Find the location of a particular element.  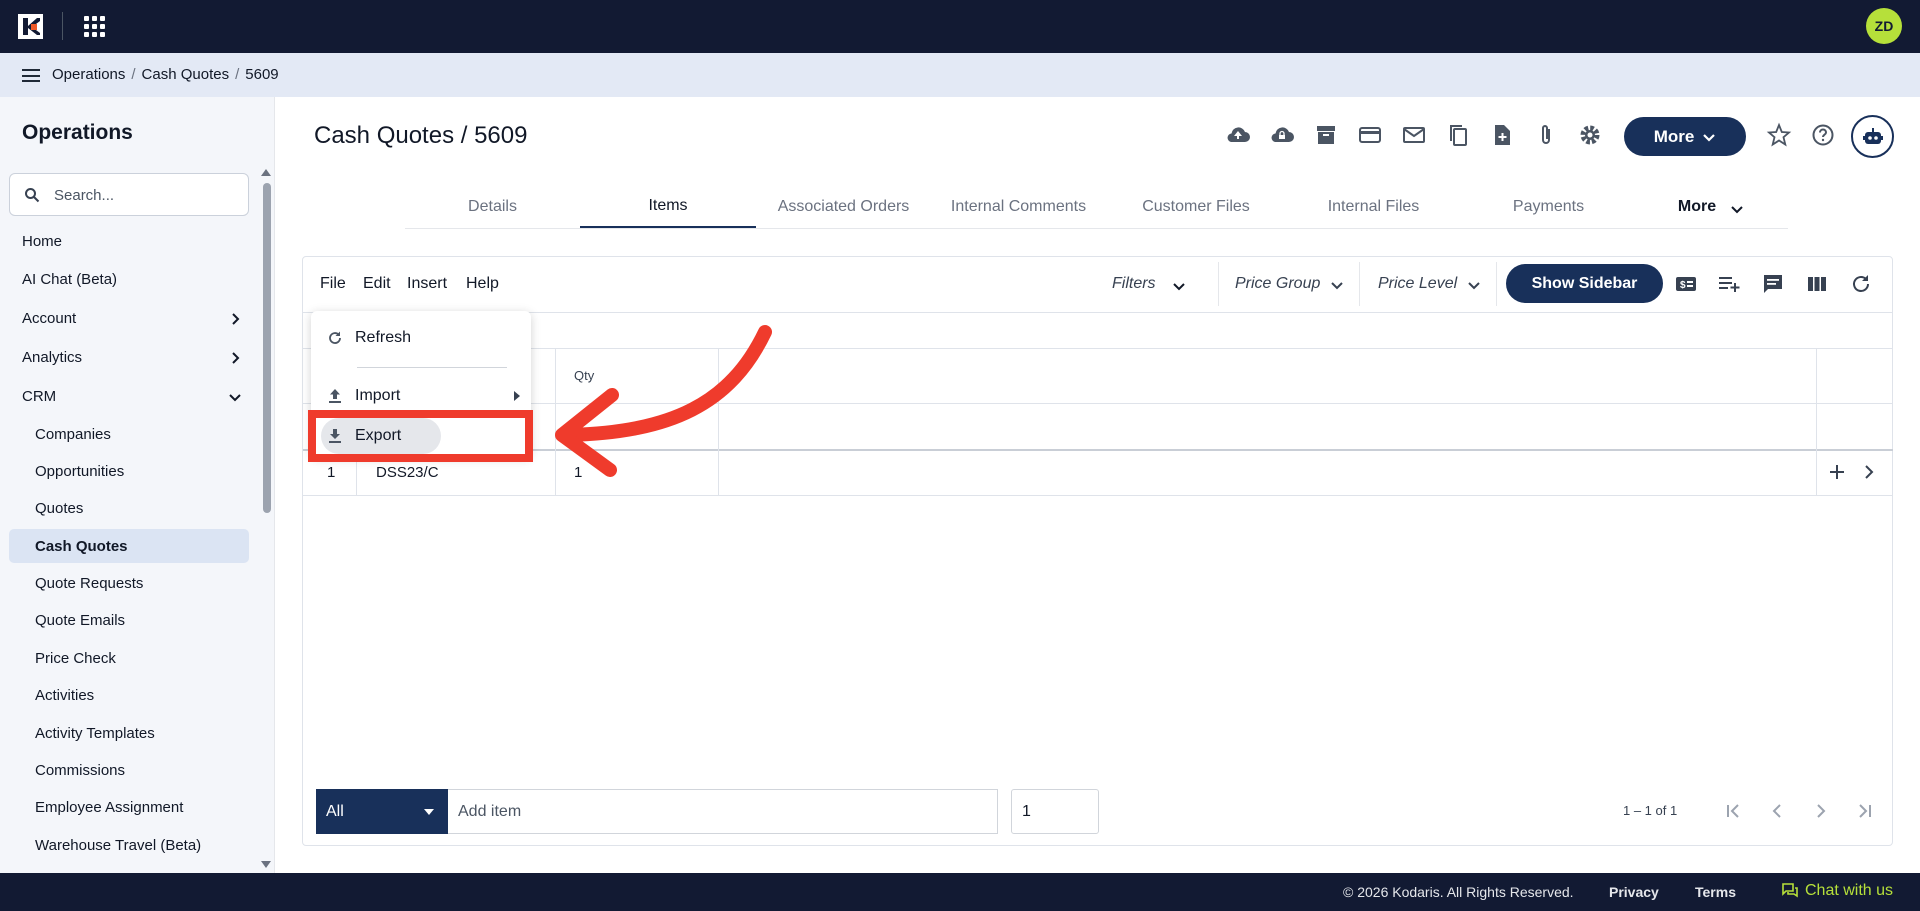

menu-item-refresh: Refresh is located at coordinates (369, 338).